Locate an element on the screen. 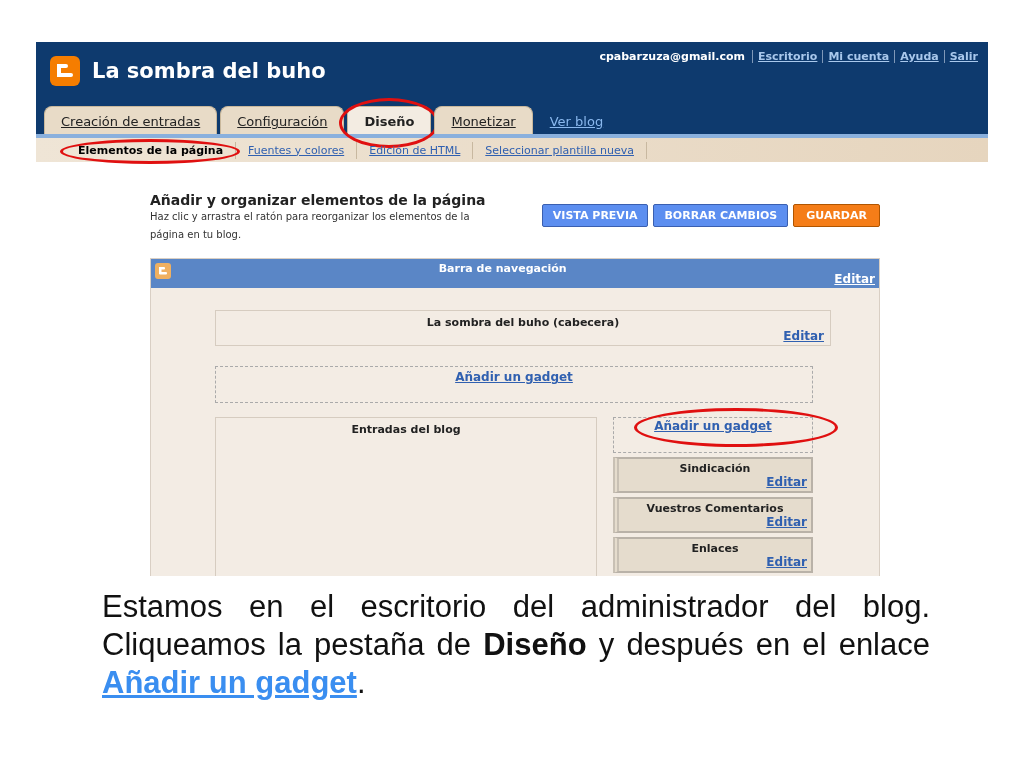 This screenshot has width=1024, height=768. subtab: Seleccionar plantilla nueva is located at coordinates (560, 150).